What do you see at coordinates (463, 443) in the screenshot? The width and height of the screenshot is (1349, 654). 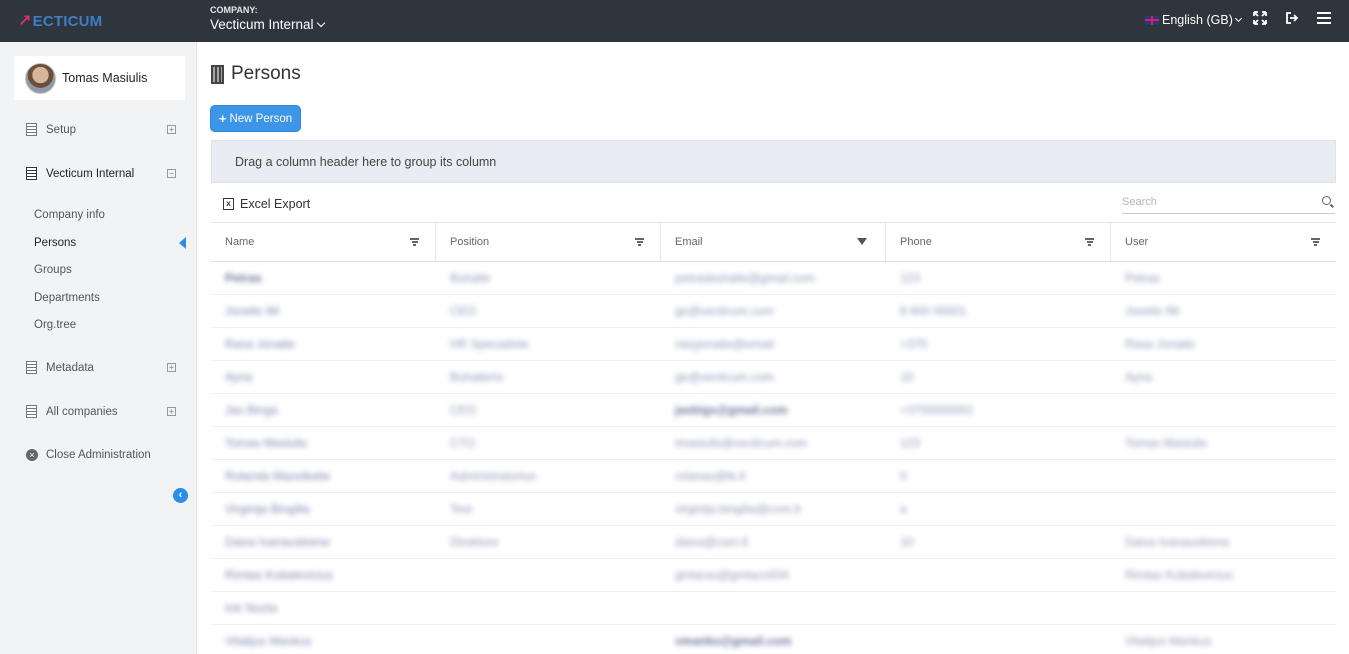 I see `cell-position: CTO` at bounding box center [463, 443].